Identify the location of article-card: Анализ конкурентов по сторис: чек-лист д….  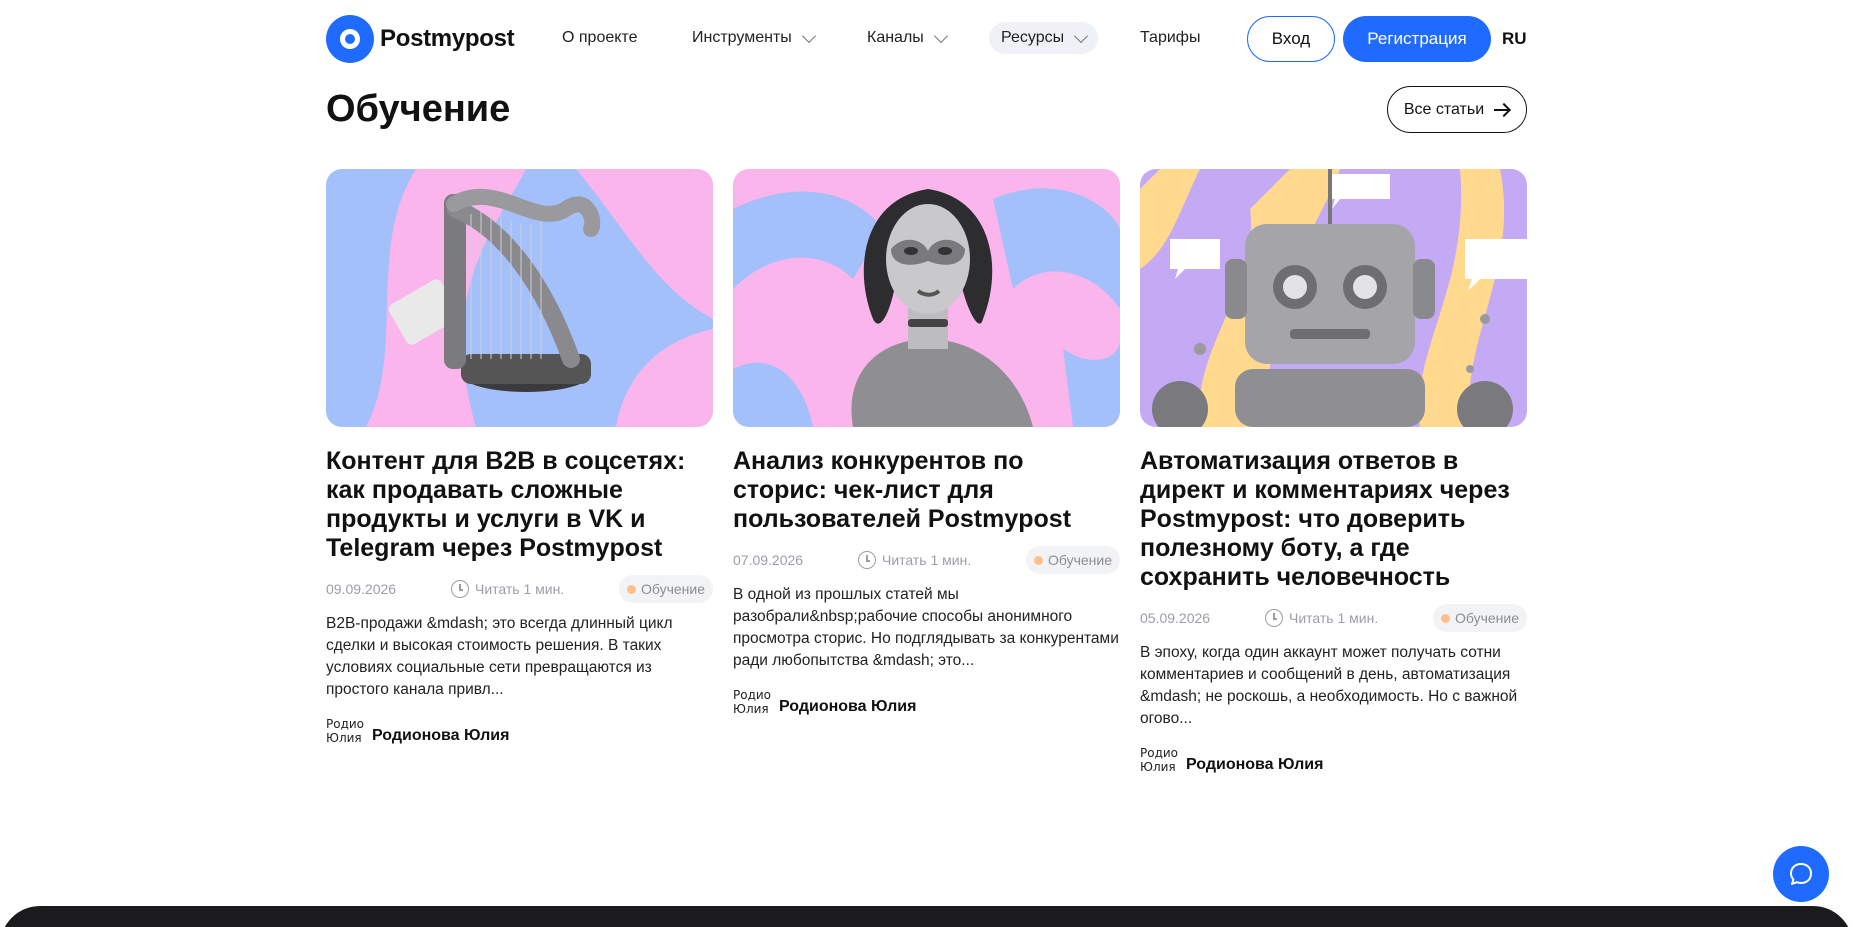
(926, 447).